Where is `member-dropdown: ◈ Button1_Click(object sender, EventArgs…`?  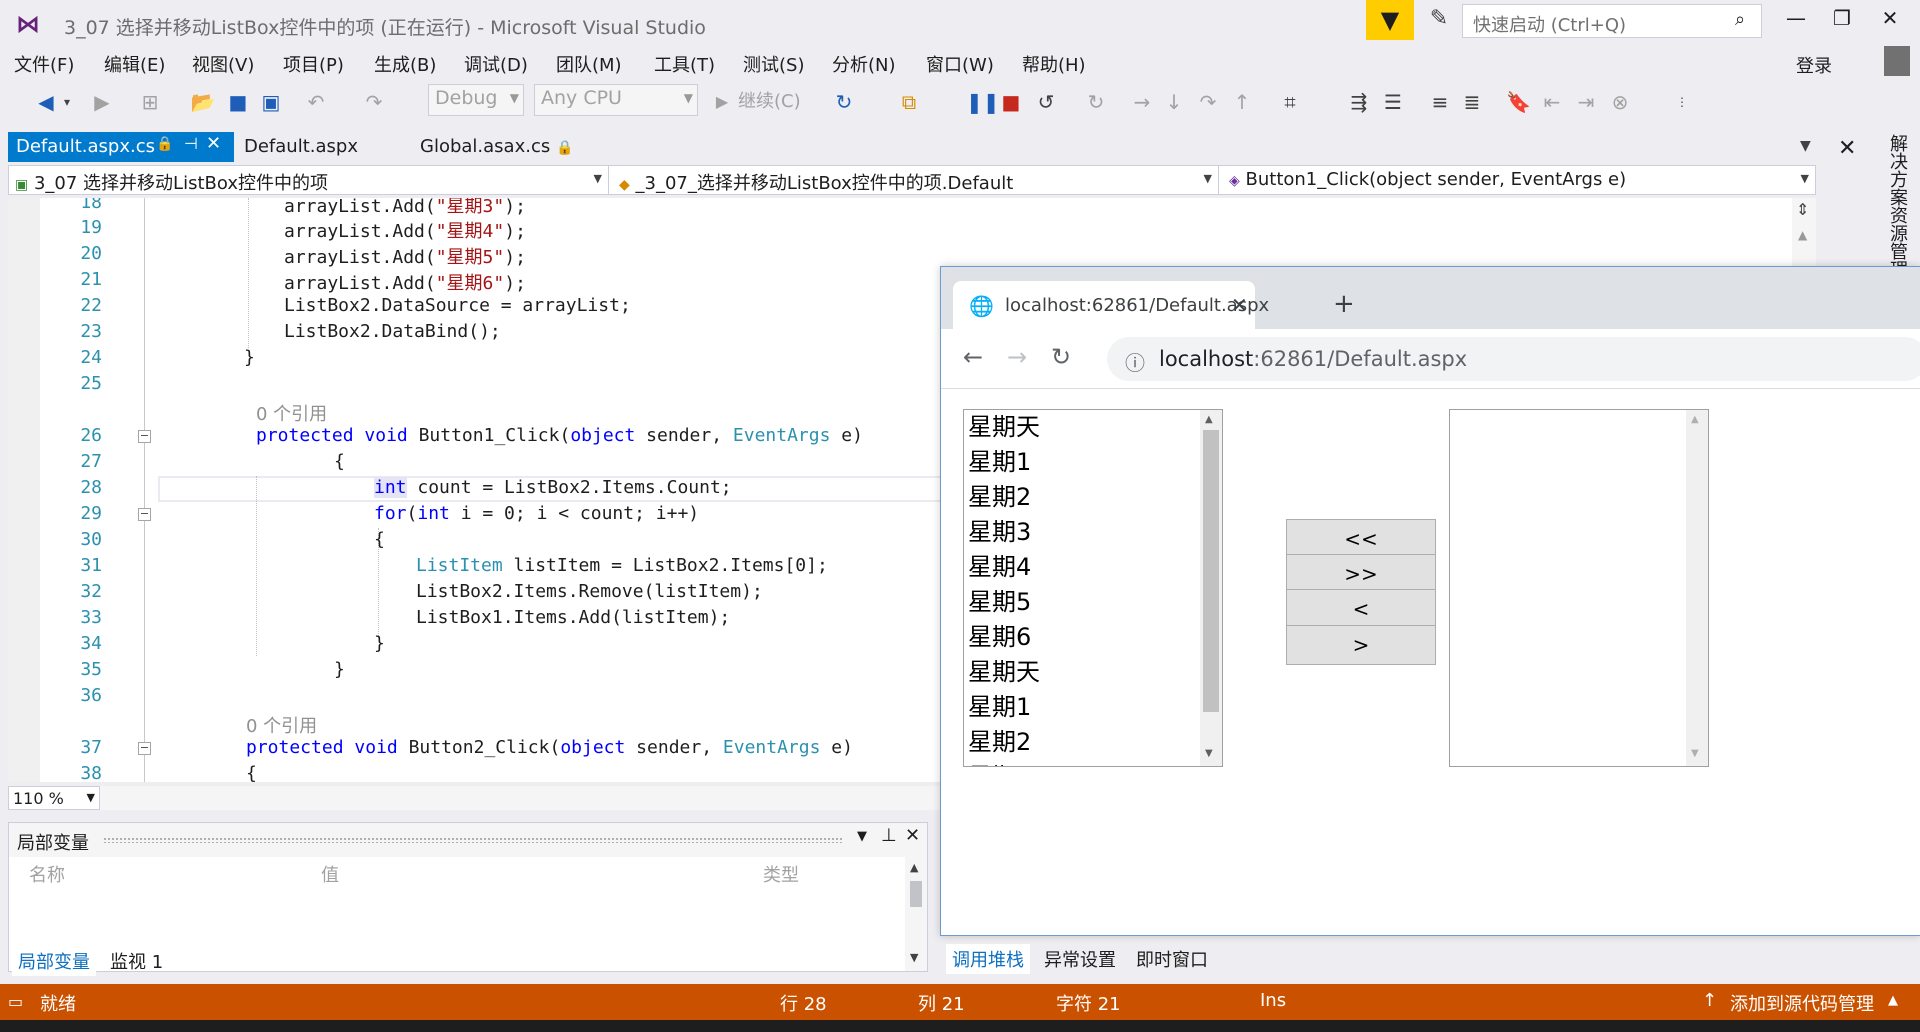
member-dropdown: ◈ Button1_Click(object sender, EventArgs… is located at coordinates (1519, 180).